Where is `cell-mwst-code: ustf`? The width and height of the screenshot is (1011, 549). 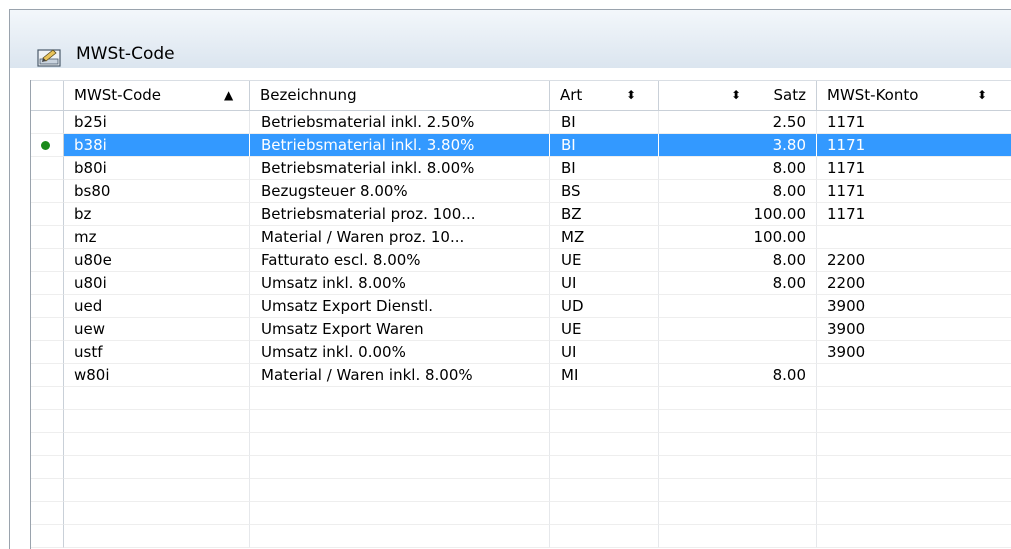
cell-mwst-code: ustf is located at coordinates (157, 352).